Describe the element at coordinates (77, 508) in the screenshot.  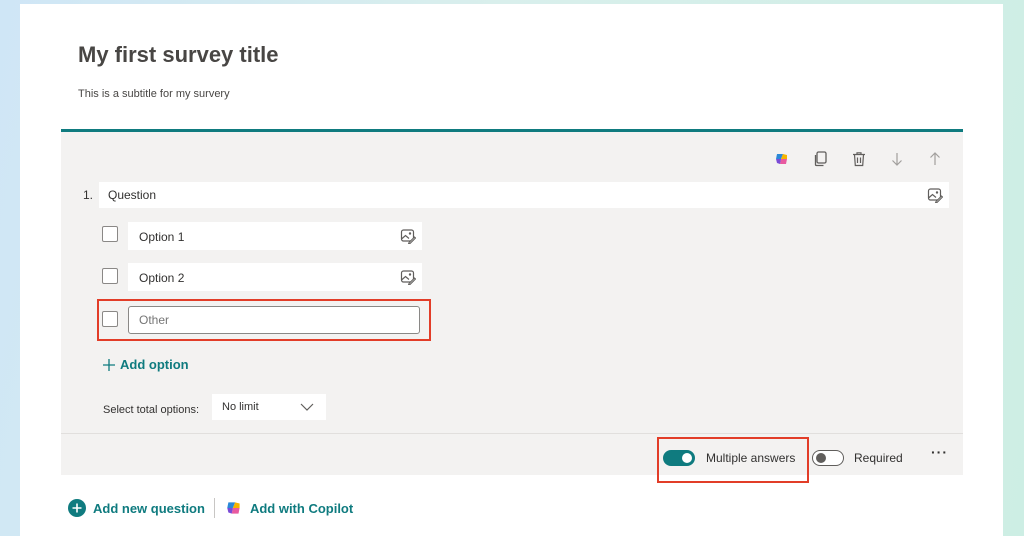
I see `add-circle-icon` at that location.